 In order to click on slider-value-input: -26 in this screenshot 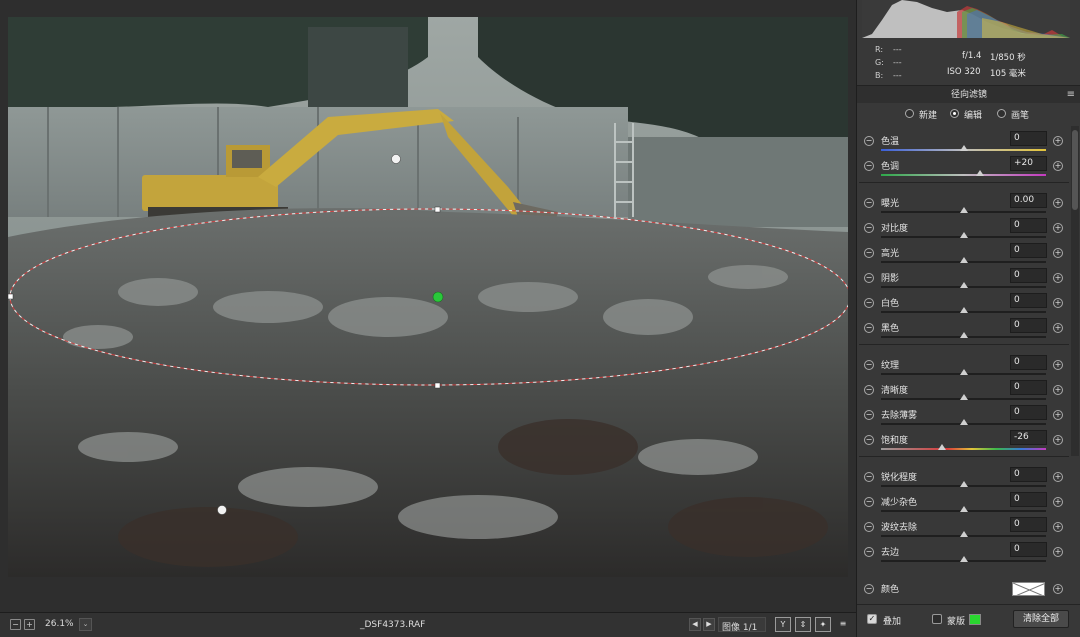, I will do `click(1028, 437)`.